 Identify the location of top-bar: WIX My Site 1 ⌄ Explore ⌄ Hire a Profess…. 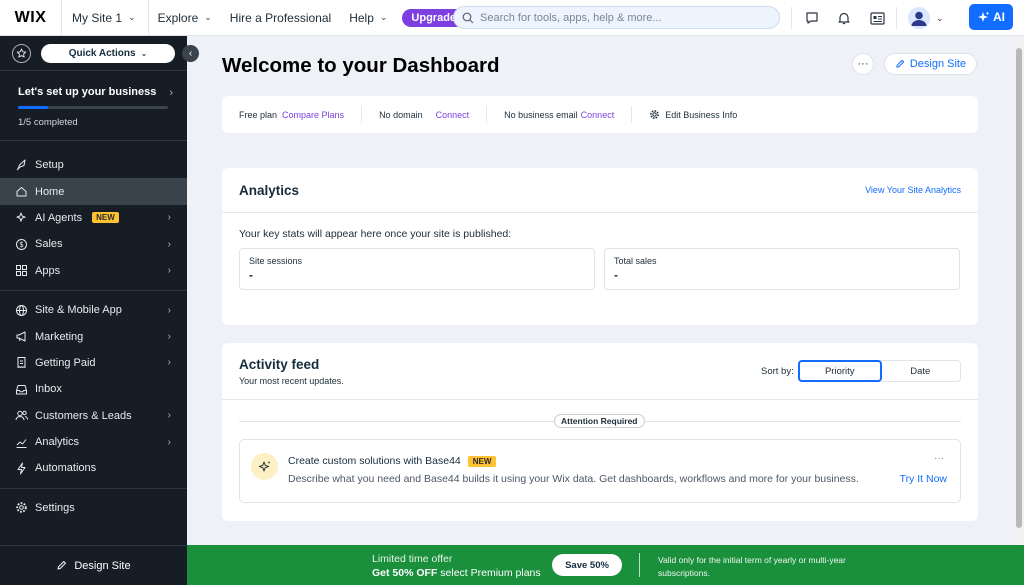
(512, 18).